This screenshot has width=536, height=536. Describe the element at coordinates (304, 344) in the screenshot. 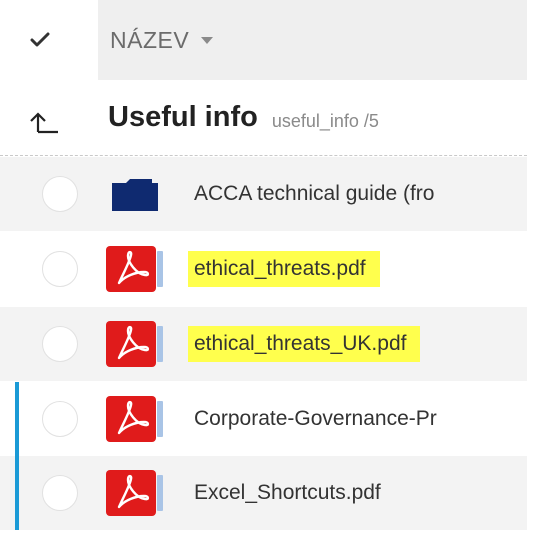

I see `file-name: ethical_threats_UK.pdf` at that location.